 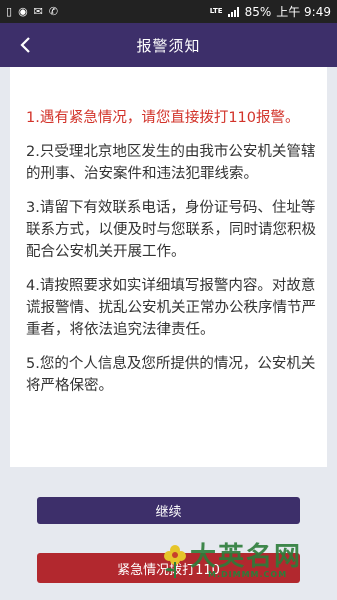 I want to click on continue-button: 继续, so click(x=168, y=510).